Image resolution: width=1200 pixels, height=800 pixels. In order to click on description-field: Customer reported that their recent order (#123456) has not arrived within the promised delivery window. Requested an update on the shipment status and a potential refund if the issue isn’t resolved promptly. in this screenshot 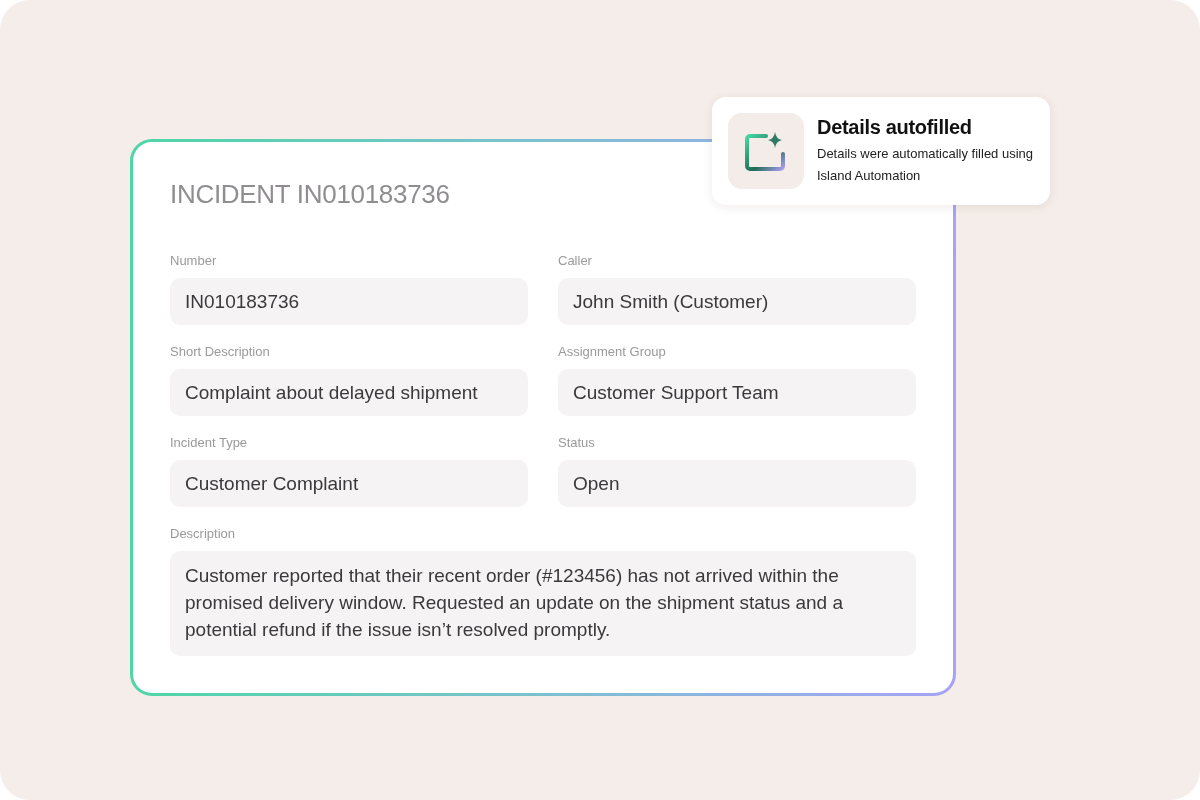, I will do `click(543, 603)`.